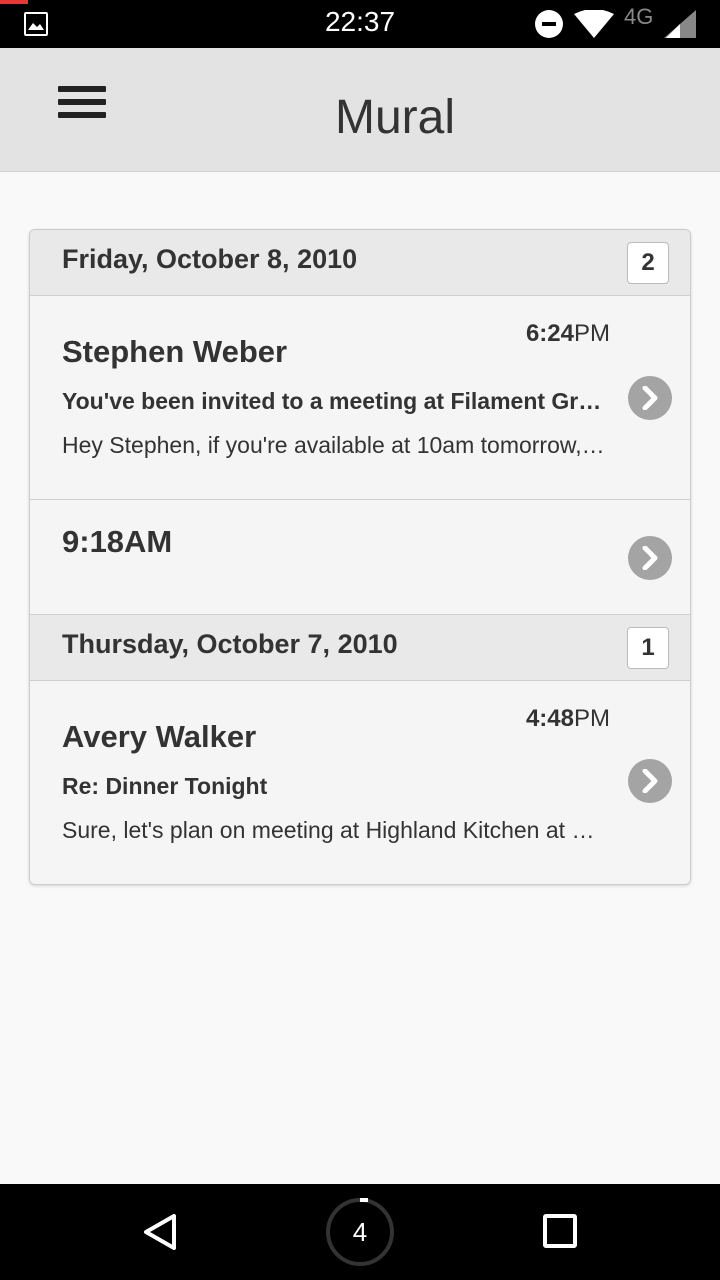 This screenshot has width=720, height=1280. I want to click on do-not-disturb-icon, so click(549, 24).